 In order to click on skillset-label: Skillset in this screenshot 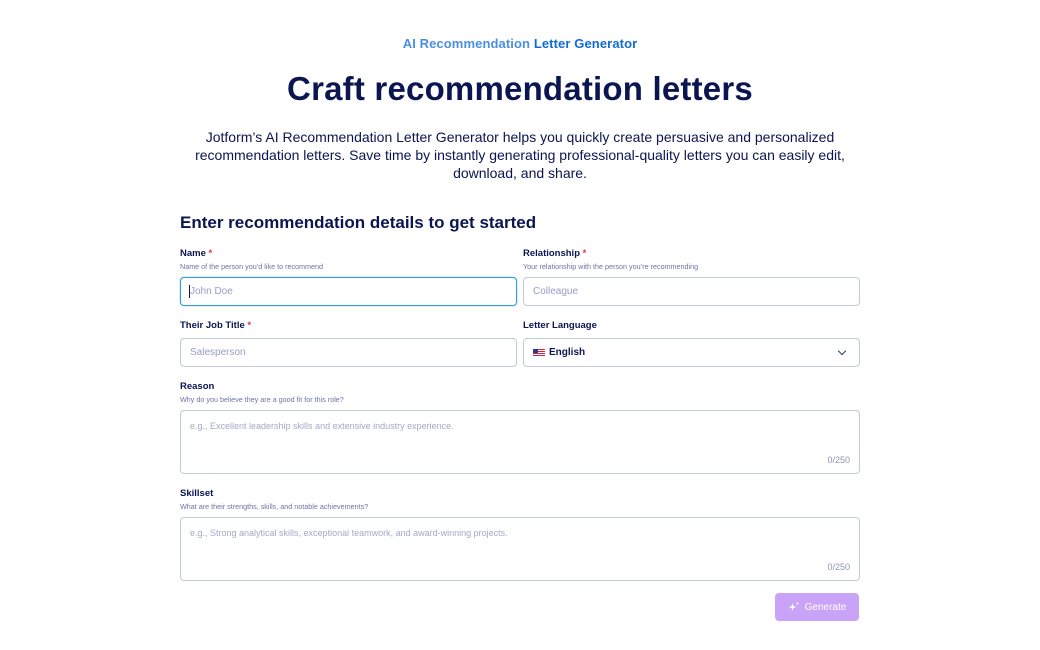, I will do `click(197, 493)`.